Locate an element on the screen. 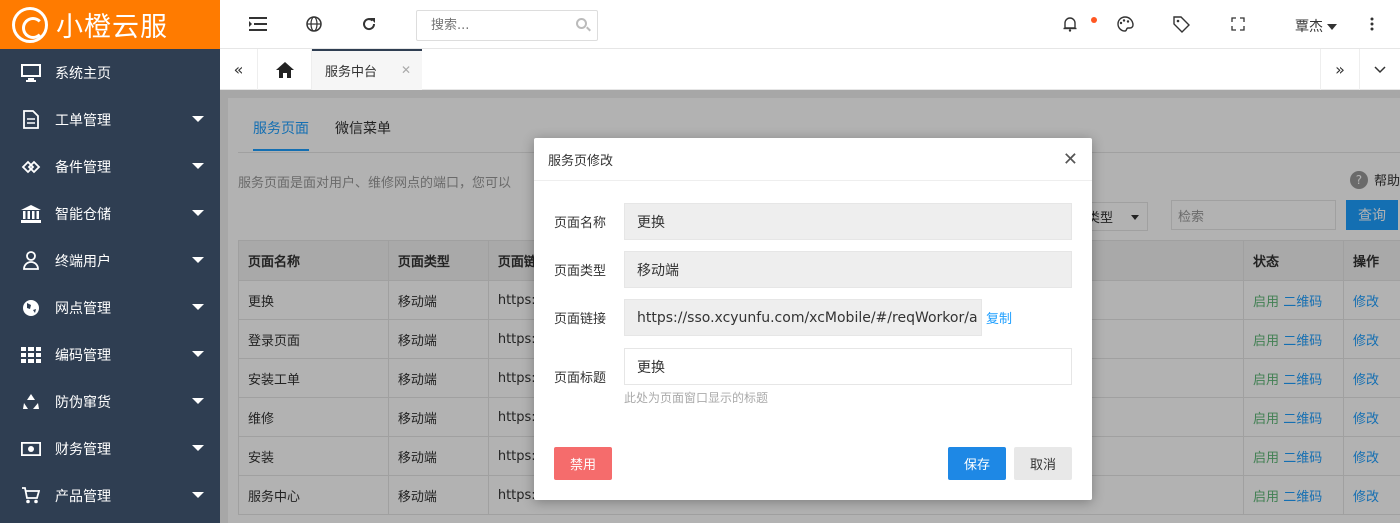 The image size is (1400, 523). cart-icon is located at coordinates (31, 496).